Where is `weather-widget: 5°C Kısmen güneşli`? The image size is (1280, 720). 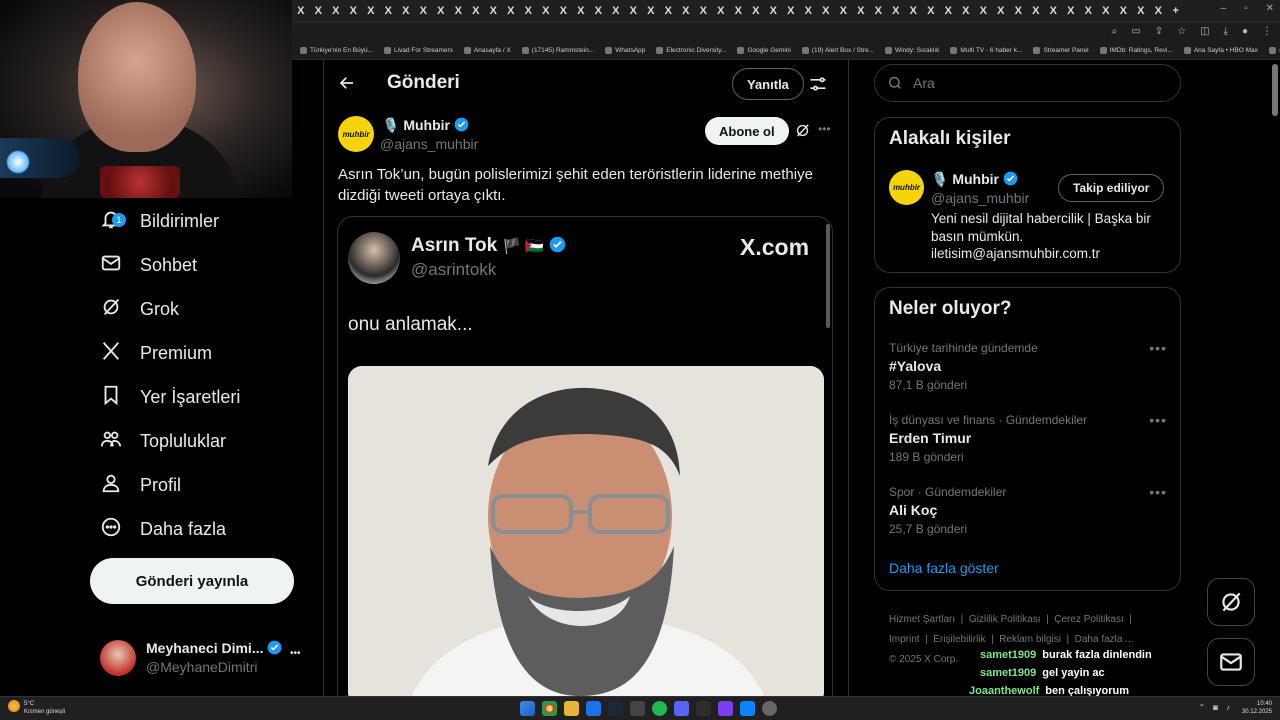 weather-widget: 5°C Kısmen güneşli is located at coordinates (36, 708).